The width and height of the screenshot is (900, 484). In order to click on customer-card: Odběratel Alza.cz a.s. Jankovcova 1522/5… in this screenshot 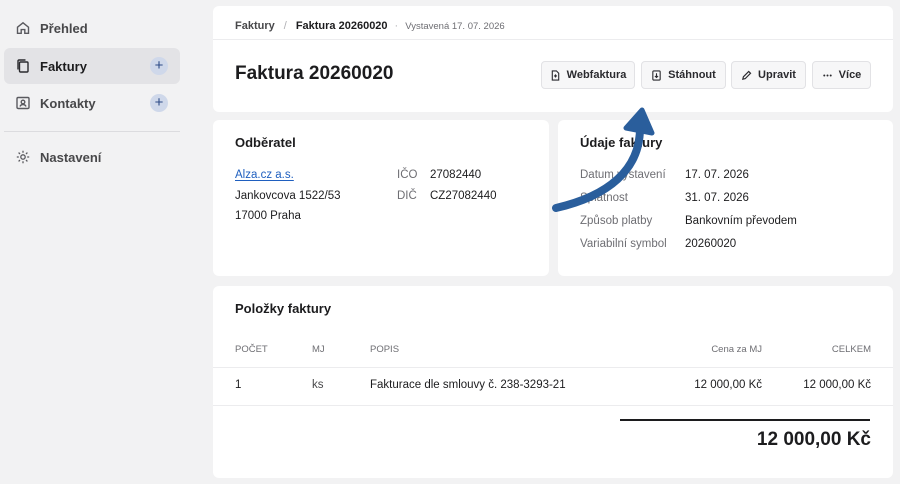, I will do `click(381, 198)`.